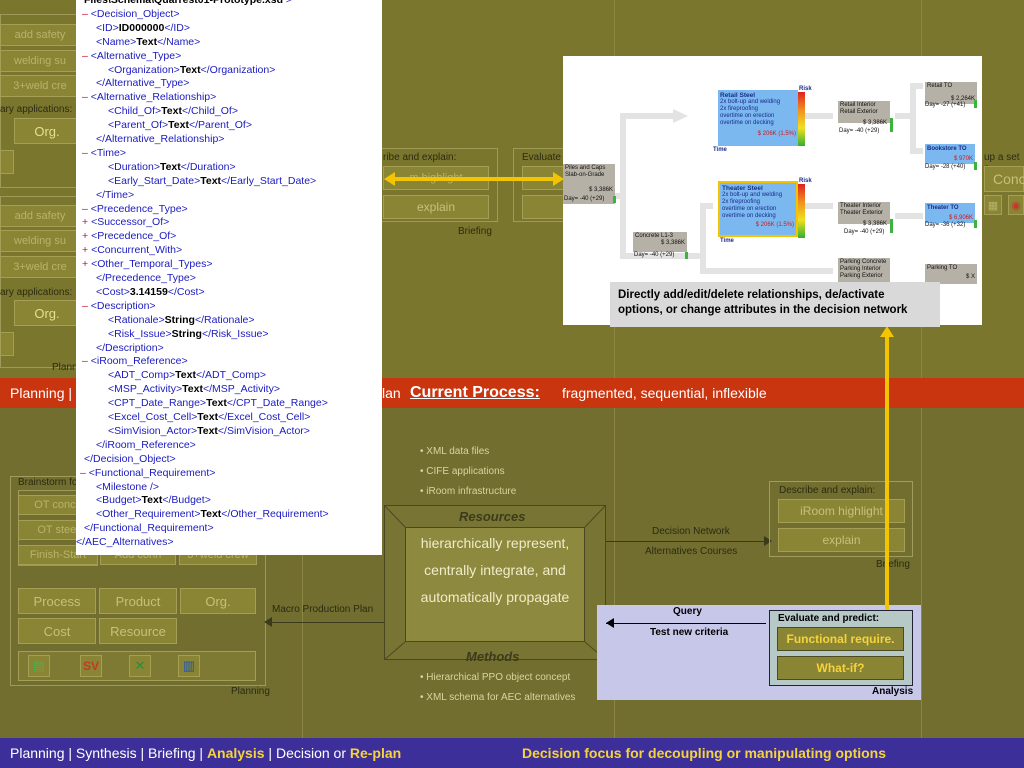 The height and width of the screenshot is (768, 1024). I want to click on tool-icon: ▦, so click(993, 205).